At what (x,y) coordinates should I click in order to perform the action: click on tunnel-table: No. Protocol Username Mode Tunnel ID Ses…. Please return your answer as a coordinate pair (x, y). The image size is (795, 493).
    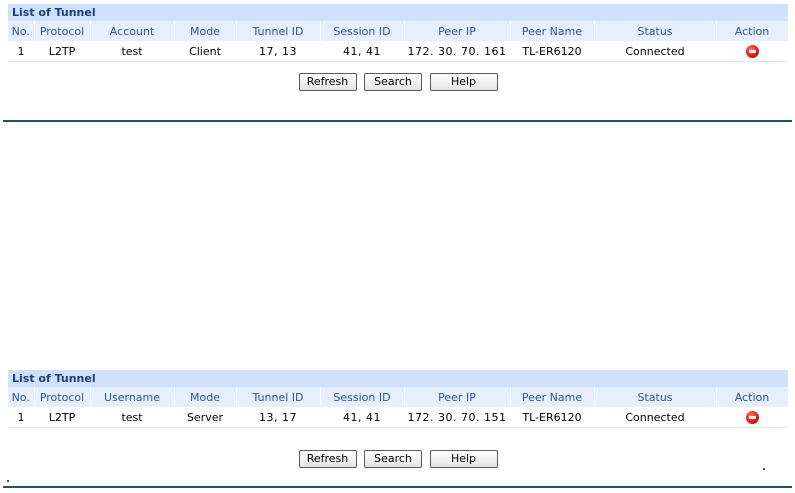
    Looking at the image, I should click on (398, 407).